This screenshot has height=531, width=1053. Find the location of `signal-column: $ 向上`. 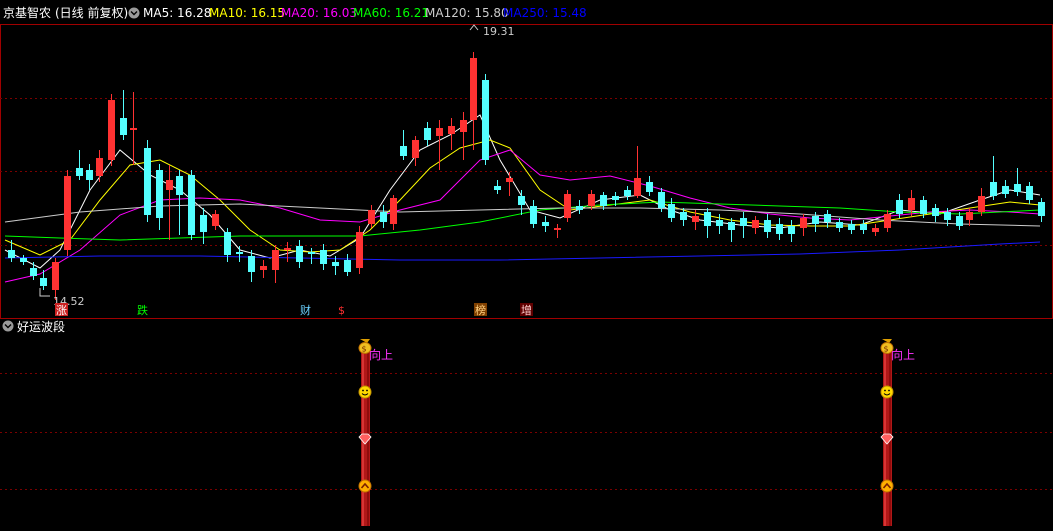

signal-column: $ 向上 is located at coordinates (897, 432).